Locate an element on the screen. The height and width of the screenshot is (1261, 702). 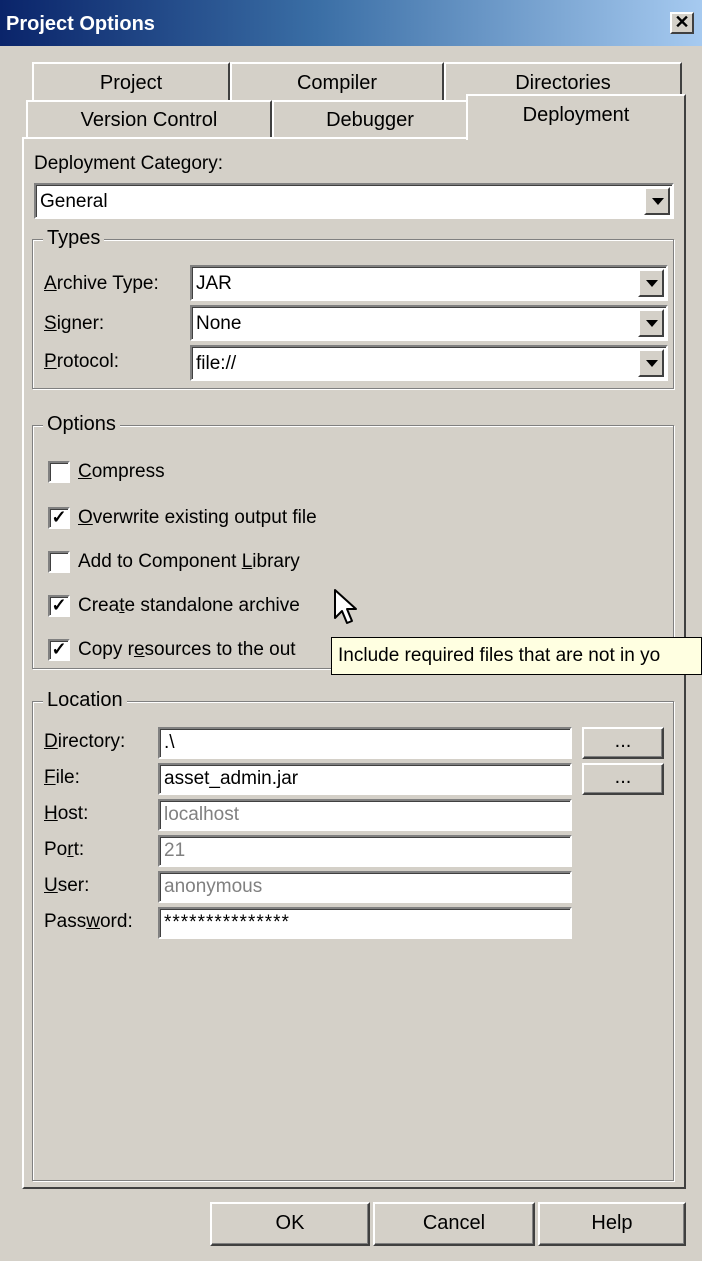
overwrite-label: Overwrite existing output file is located at coordinates (197, 518).